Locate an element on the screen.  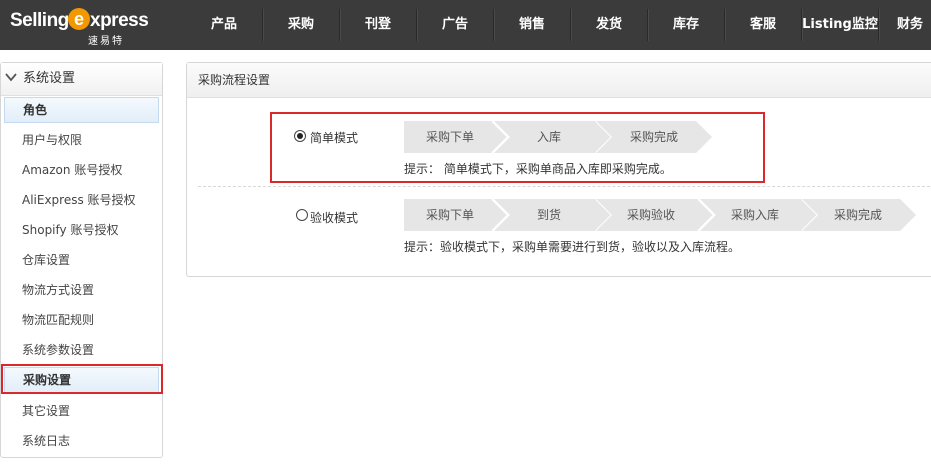
sidebar-item-users-permissions: 用户与权限 is located at coordinates (81, 140).